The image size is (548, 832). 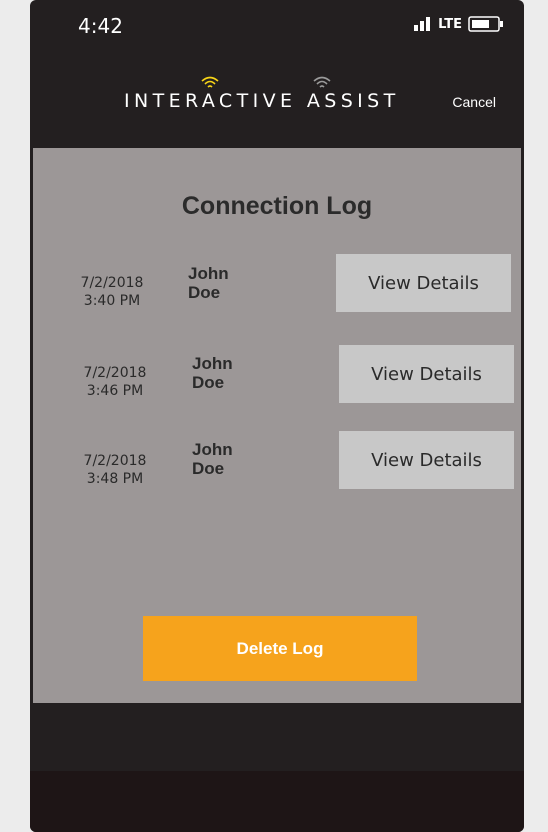 What do you see at coordinates (277, 737) in the screenshot?
I see `footer-bar` at bounding box center [277, 737].